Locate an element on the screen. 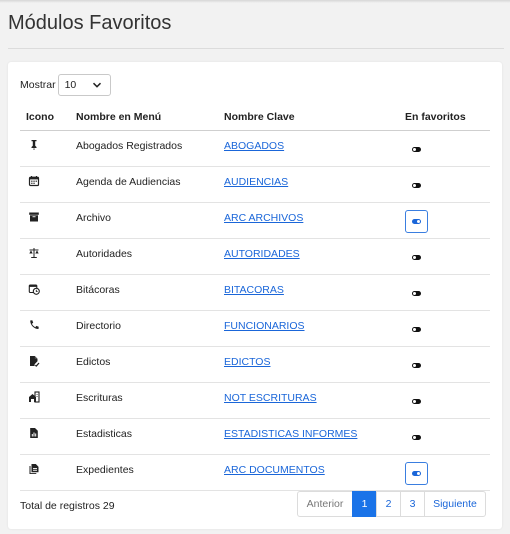 This screenshot has width=510, height=534. module-key-cell: NOT ESCRITURAS is located at coordinates (314, 400).